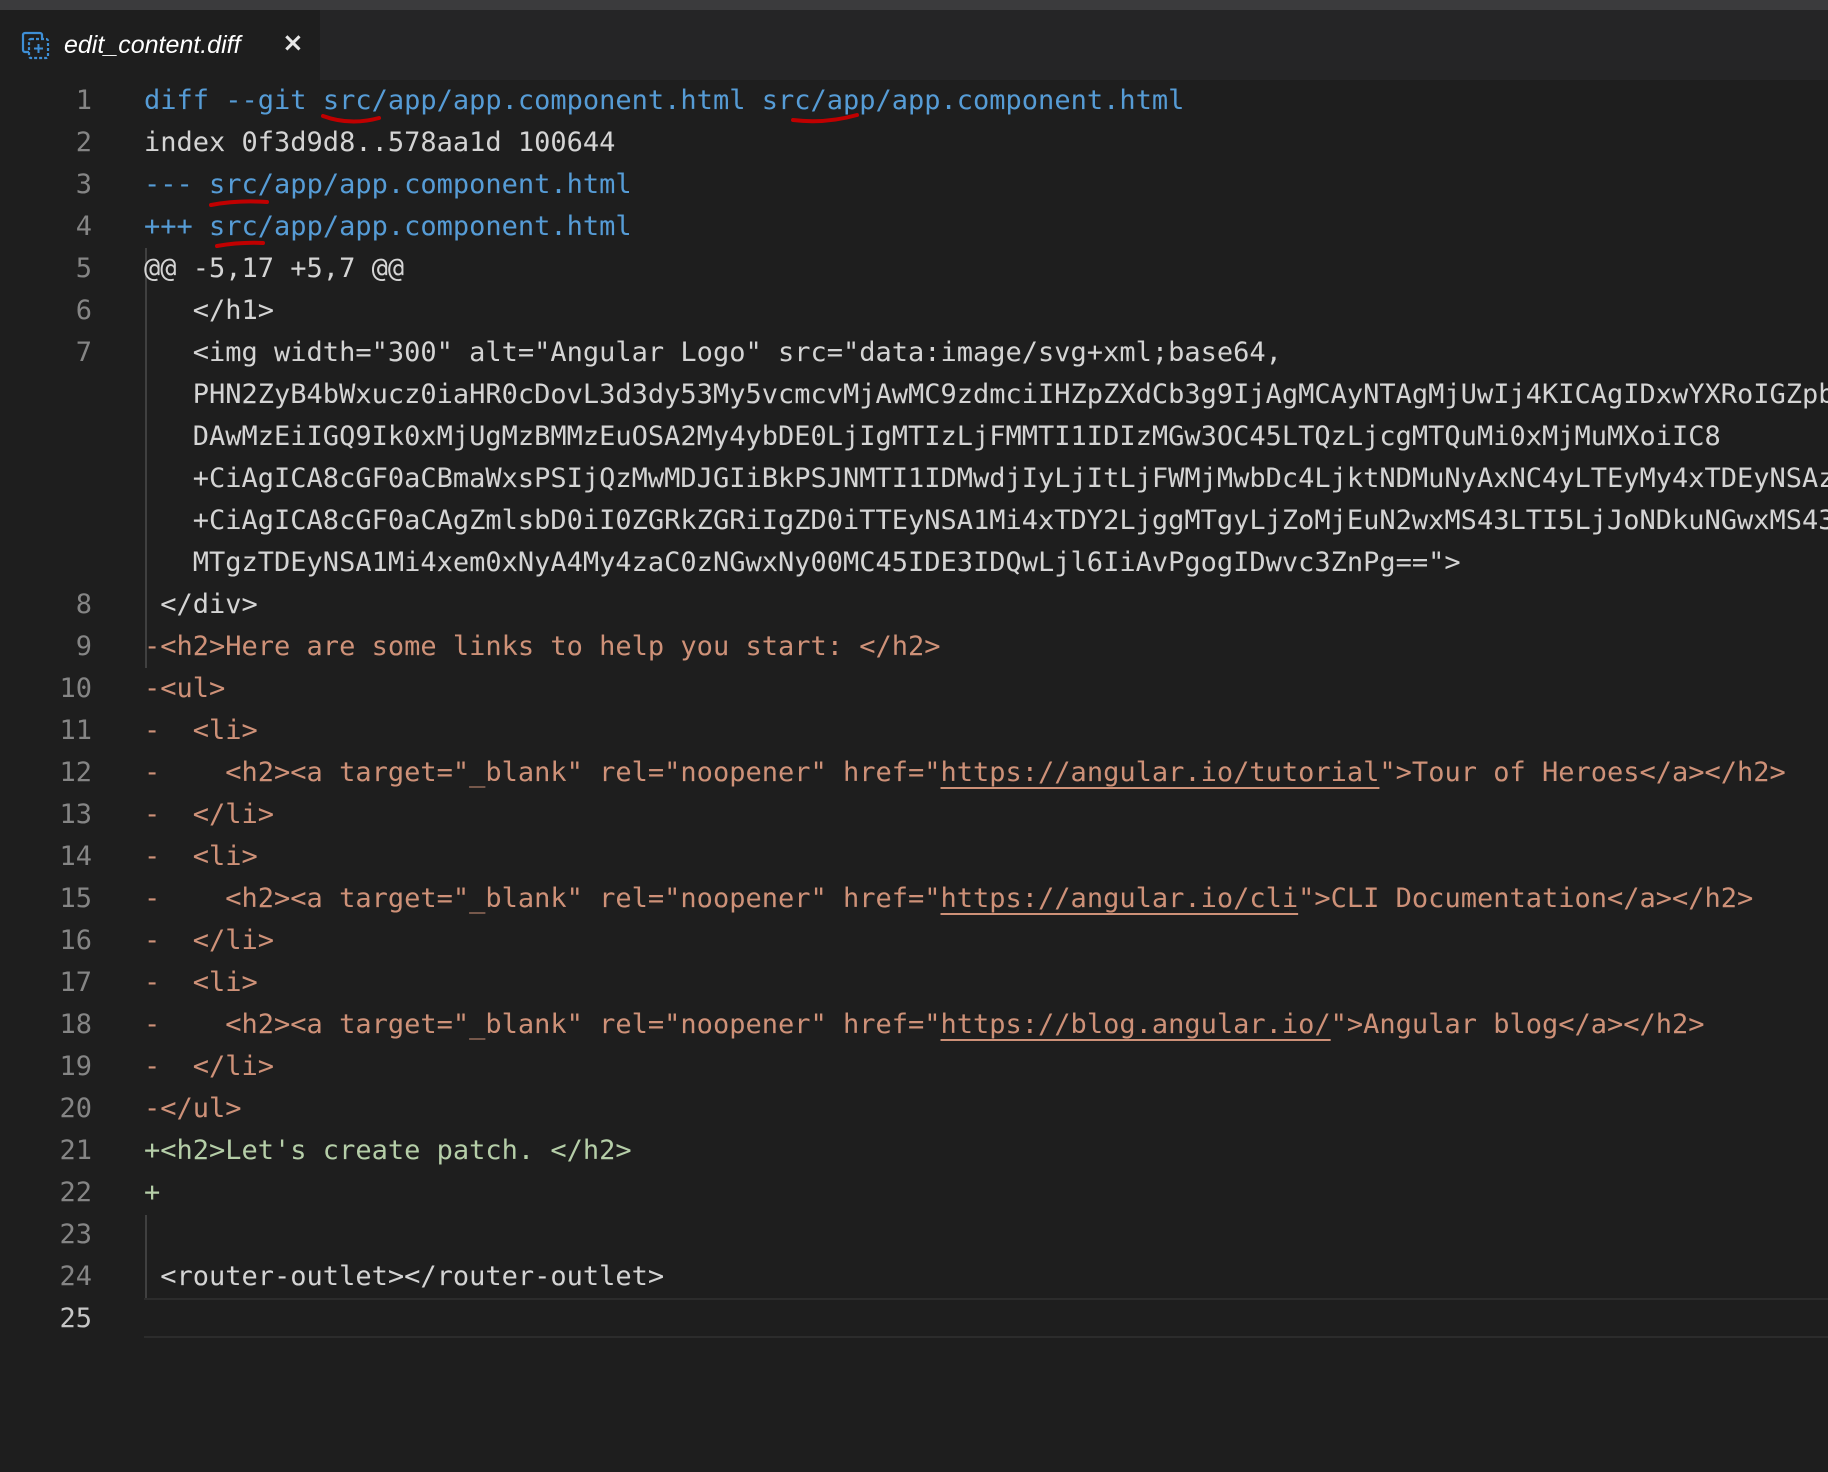 The width and height of the screenshot is (1828, 1472). I want to click on removed-line: -<ul>, so click(185, 688).